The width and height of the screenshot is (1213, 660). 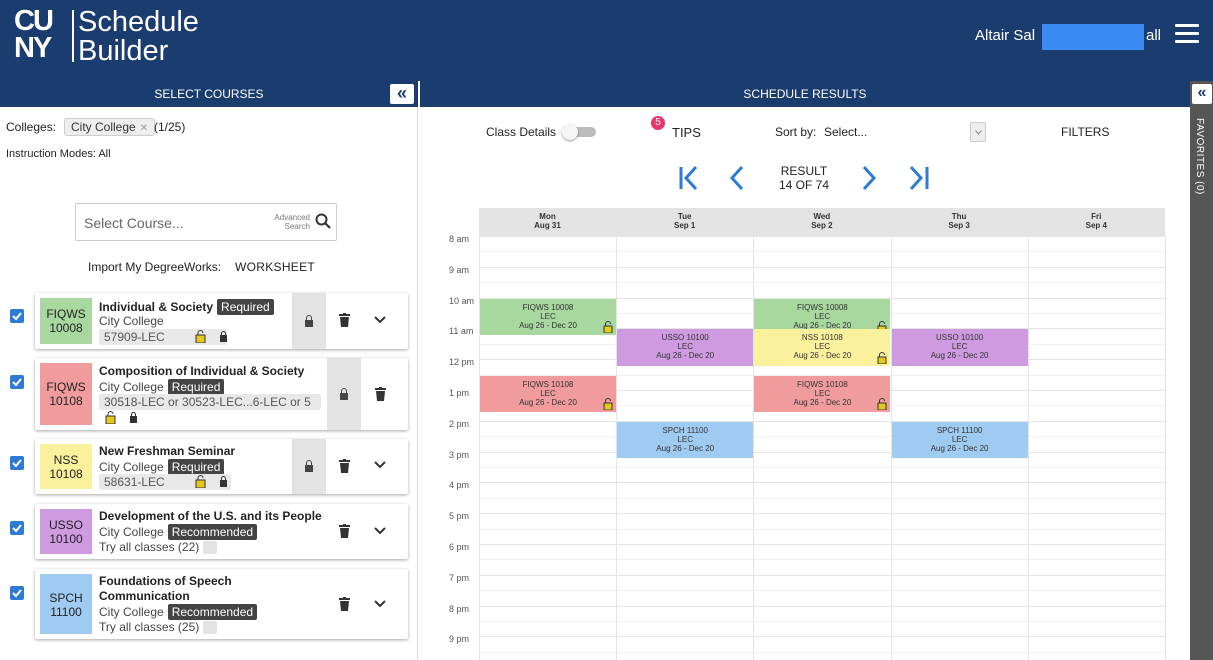 What do you see at coordinates (155, 267) in the screenshot?
I see `import-degreeworks-label: Import My DegreeWorks:` at bounding box center [155, 267].